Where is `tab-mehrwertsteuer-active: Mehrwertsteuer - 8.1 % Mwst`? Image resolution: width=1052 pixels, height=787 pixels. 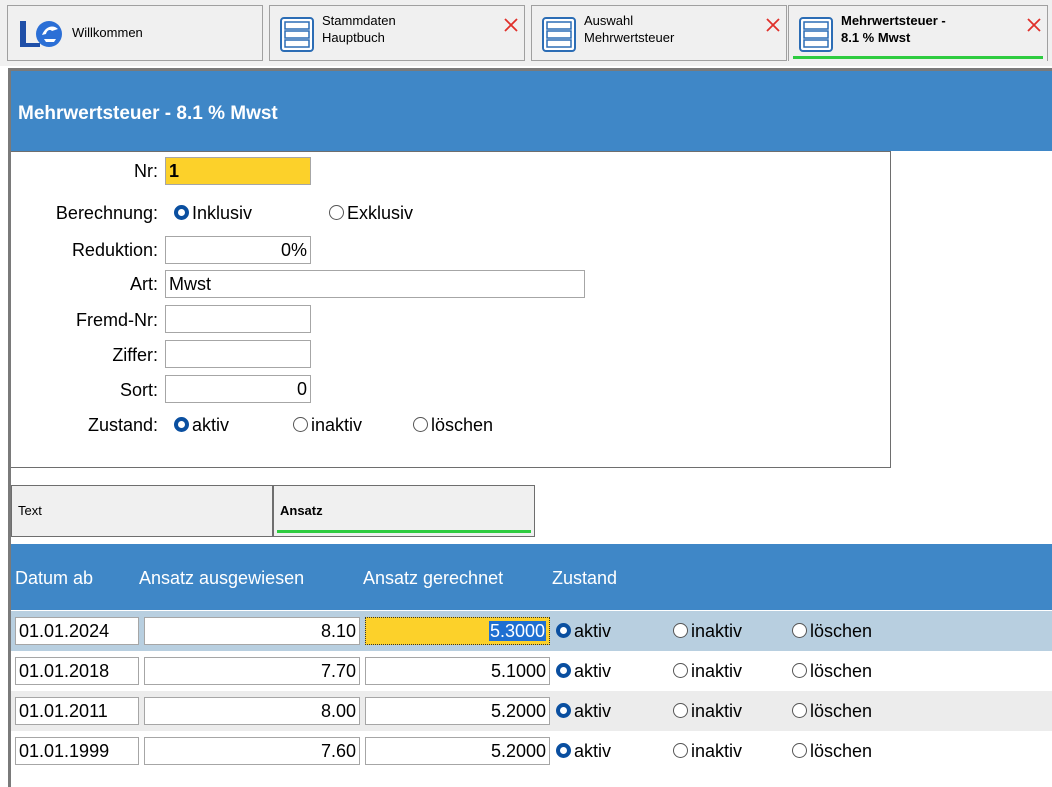 tab-mehrwertsteuer-active: Mehrwertsteuer - 8.1 % Mwst is located at coordinates (918, 33).